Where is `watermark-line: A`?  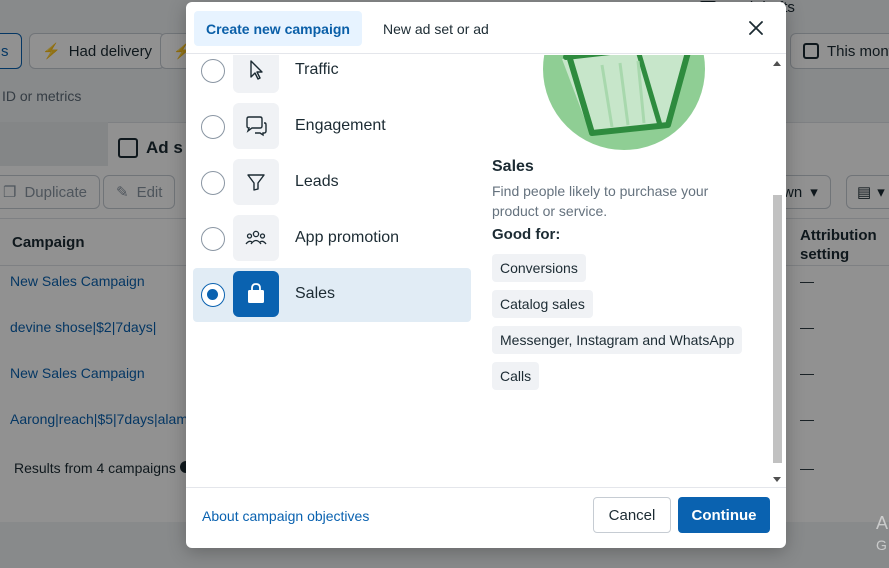 watermark-line: A is located at coordinates (882, 523).